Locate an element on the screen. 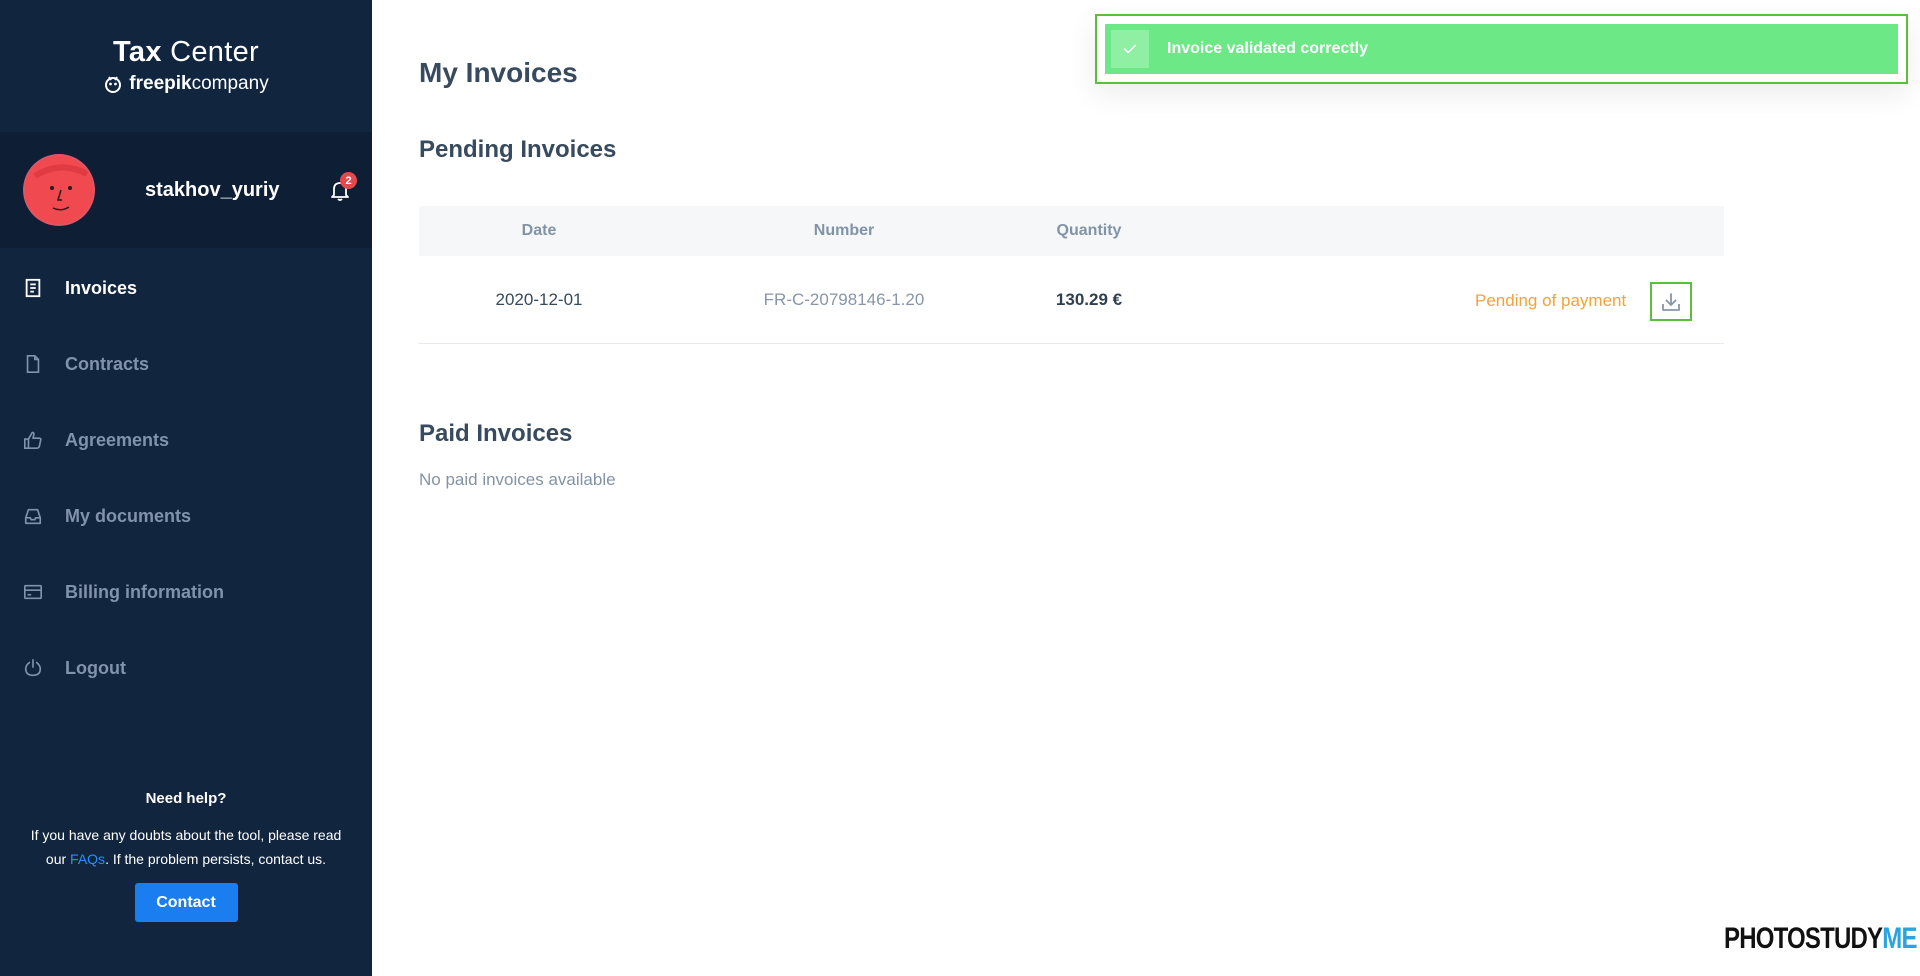 Image resolution: width=1920 pixels, height=976 pixels. inbox-icon is located at coordinates (33, 516).